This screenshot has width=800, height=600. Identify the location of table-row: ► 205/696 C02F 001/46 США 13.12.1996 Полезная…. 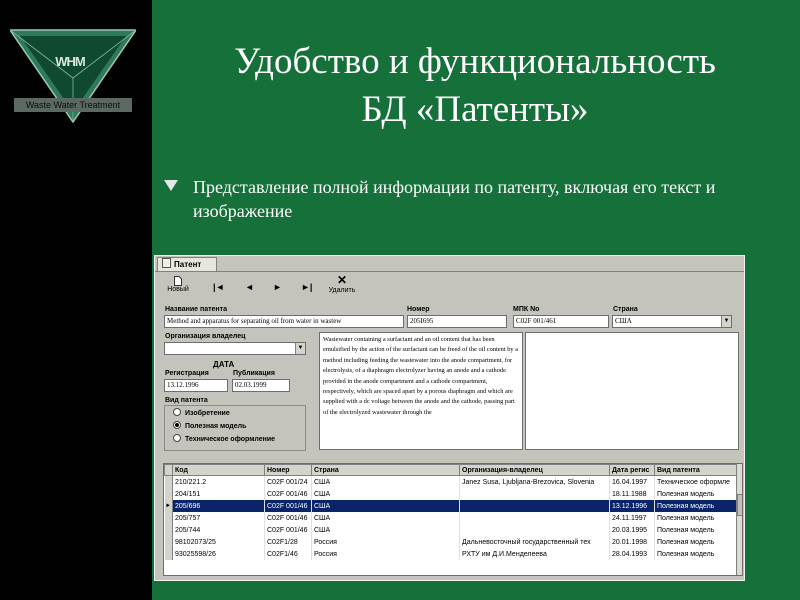
(450, 506).